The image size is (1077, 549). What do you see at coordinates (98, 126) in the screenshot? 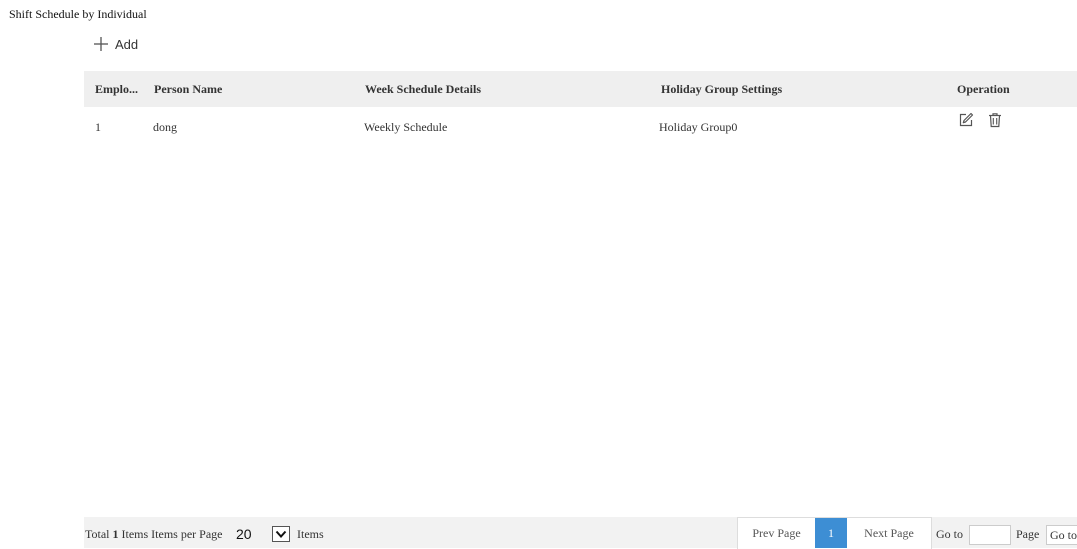
I see `cell-employee: 1` at bounding box center [98, 126].